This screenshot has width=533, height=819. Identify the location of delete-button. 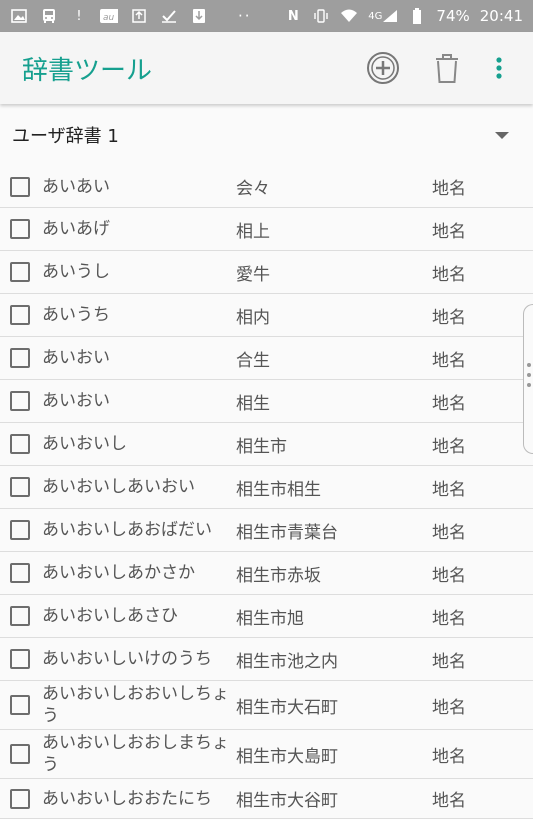
(447, 68).